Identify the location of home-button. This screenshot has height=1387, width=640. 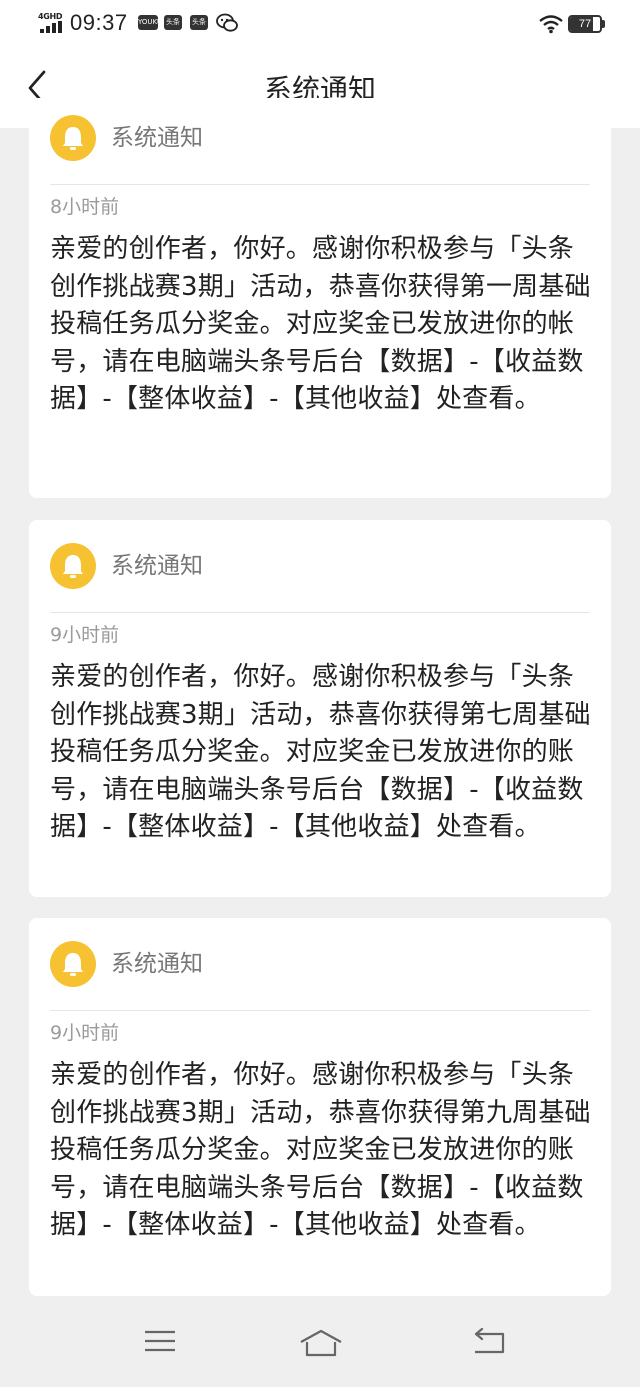
(321, 1345).